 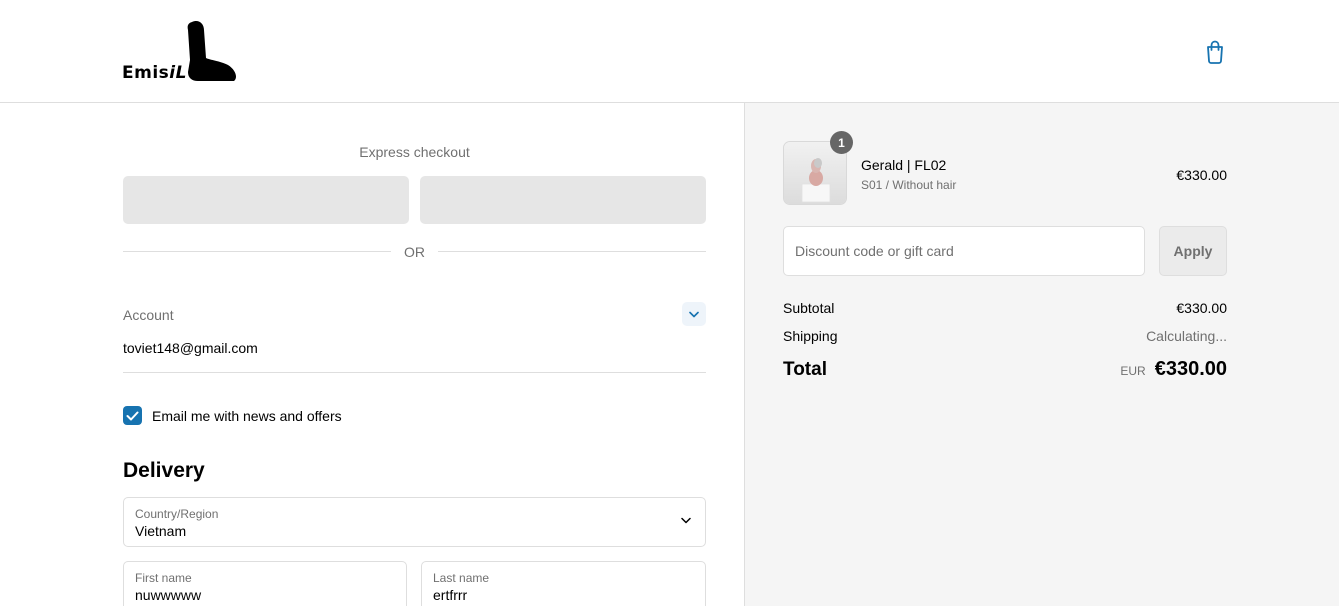 What do you see at coordinates (414, 152) in the screenshot?
I see `express-checkout-title: Express checkout` at bounding box center [414, 152].